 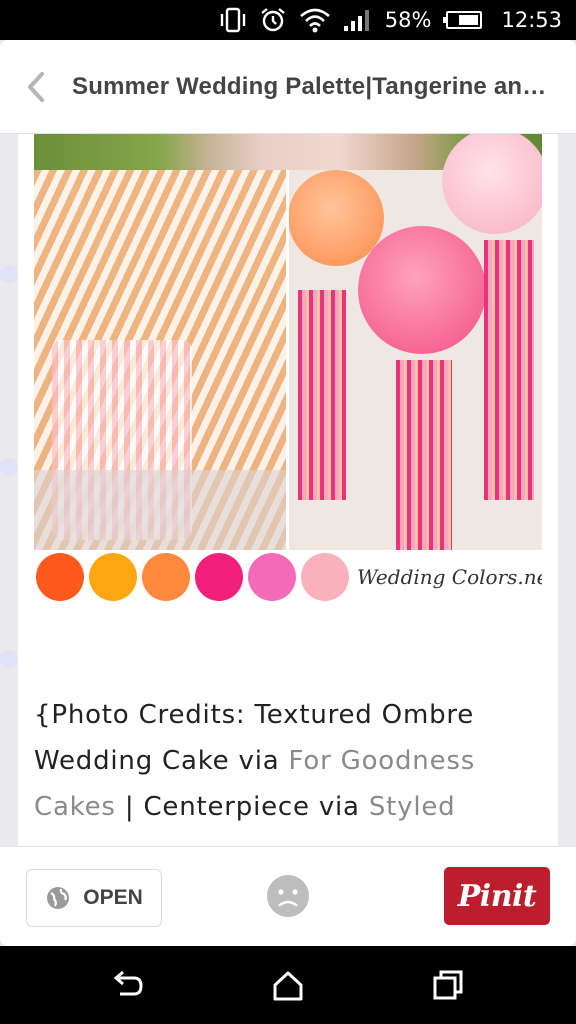 What do you see at coordinates (113, 577) in the screenshot?
I see `swatch-amber` at bounding box center [113, 577].